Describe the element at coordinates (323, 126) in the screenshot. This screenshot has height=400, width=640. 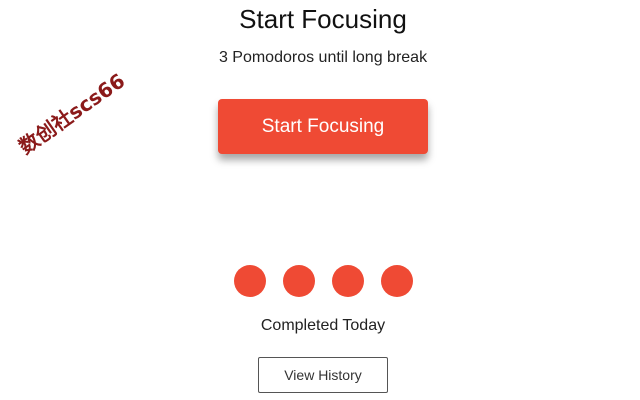
I see `start-focusing-button: Start Focusing` at that location.